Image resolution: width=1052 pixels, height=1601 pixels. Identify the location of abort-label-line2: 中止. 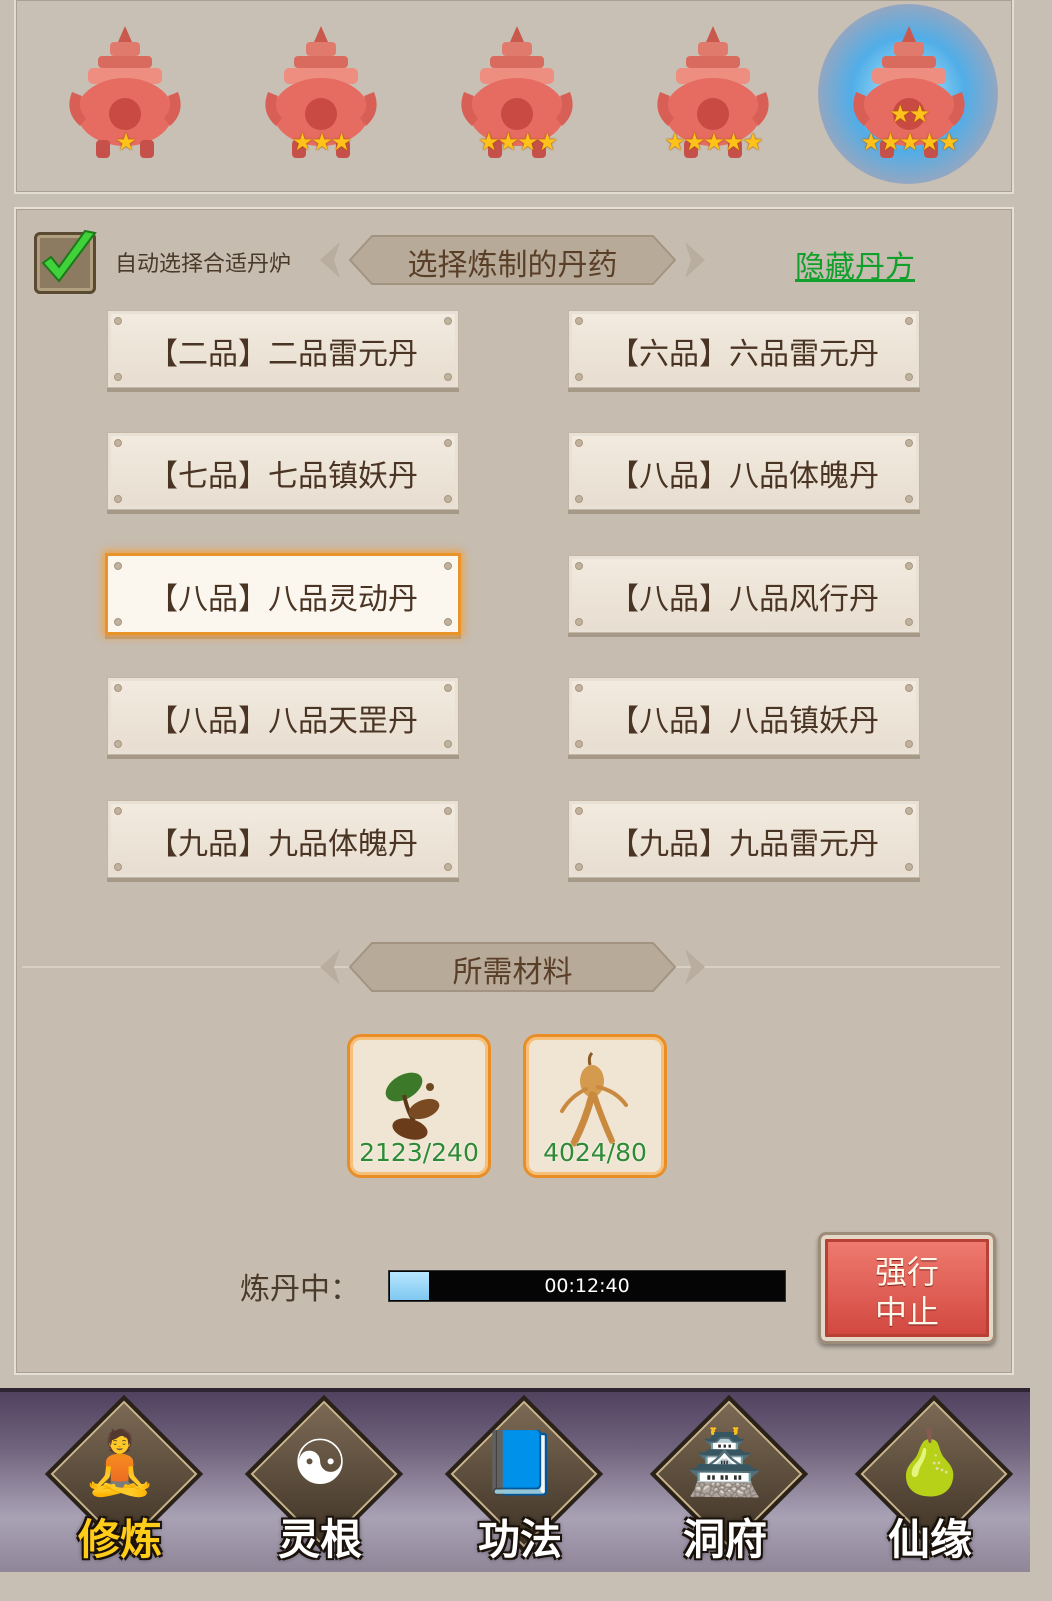
(906, 1312).